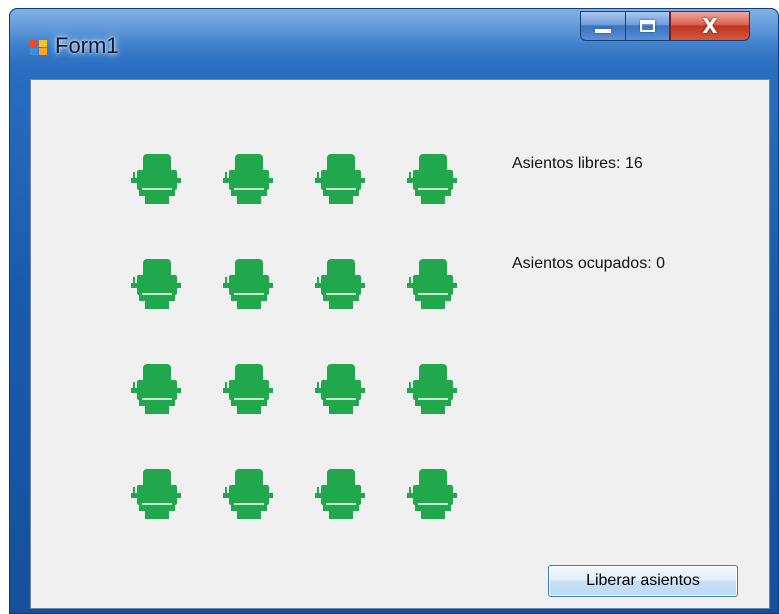 The height and width of the screenshot is (614, 779). What do you see at coordinates (643, 581) in the screenshot?
I see `release-seats-button: Liberar asientos` at bounding box center [643, 581].